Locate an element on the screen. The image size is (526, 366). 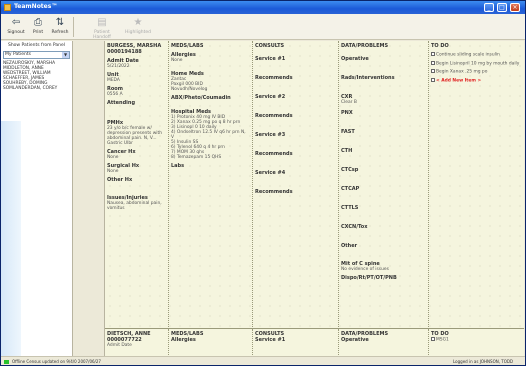
patient2-info: DIETSCH, ANNE 0000077722 Admit Date is located at coordinates (137, 342).